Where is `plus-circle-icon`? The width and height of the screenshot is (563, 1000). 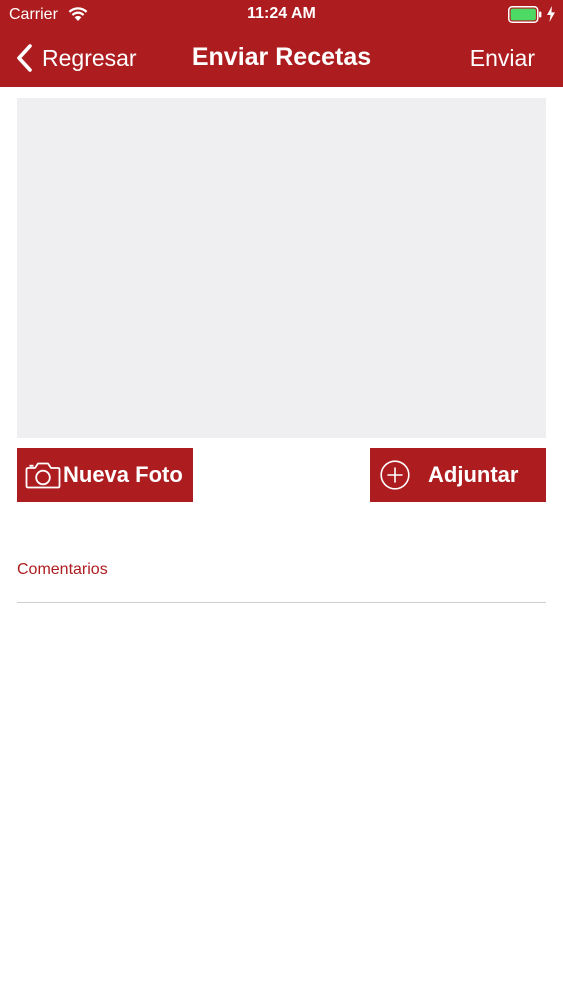
plus-circle-icon is located at coordinates (395, 475).